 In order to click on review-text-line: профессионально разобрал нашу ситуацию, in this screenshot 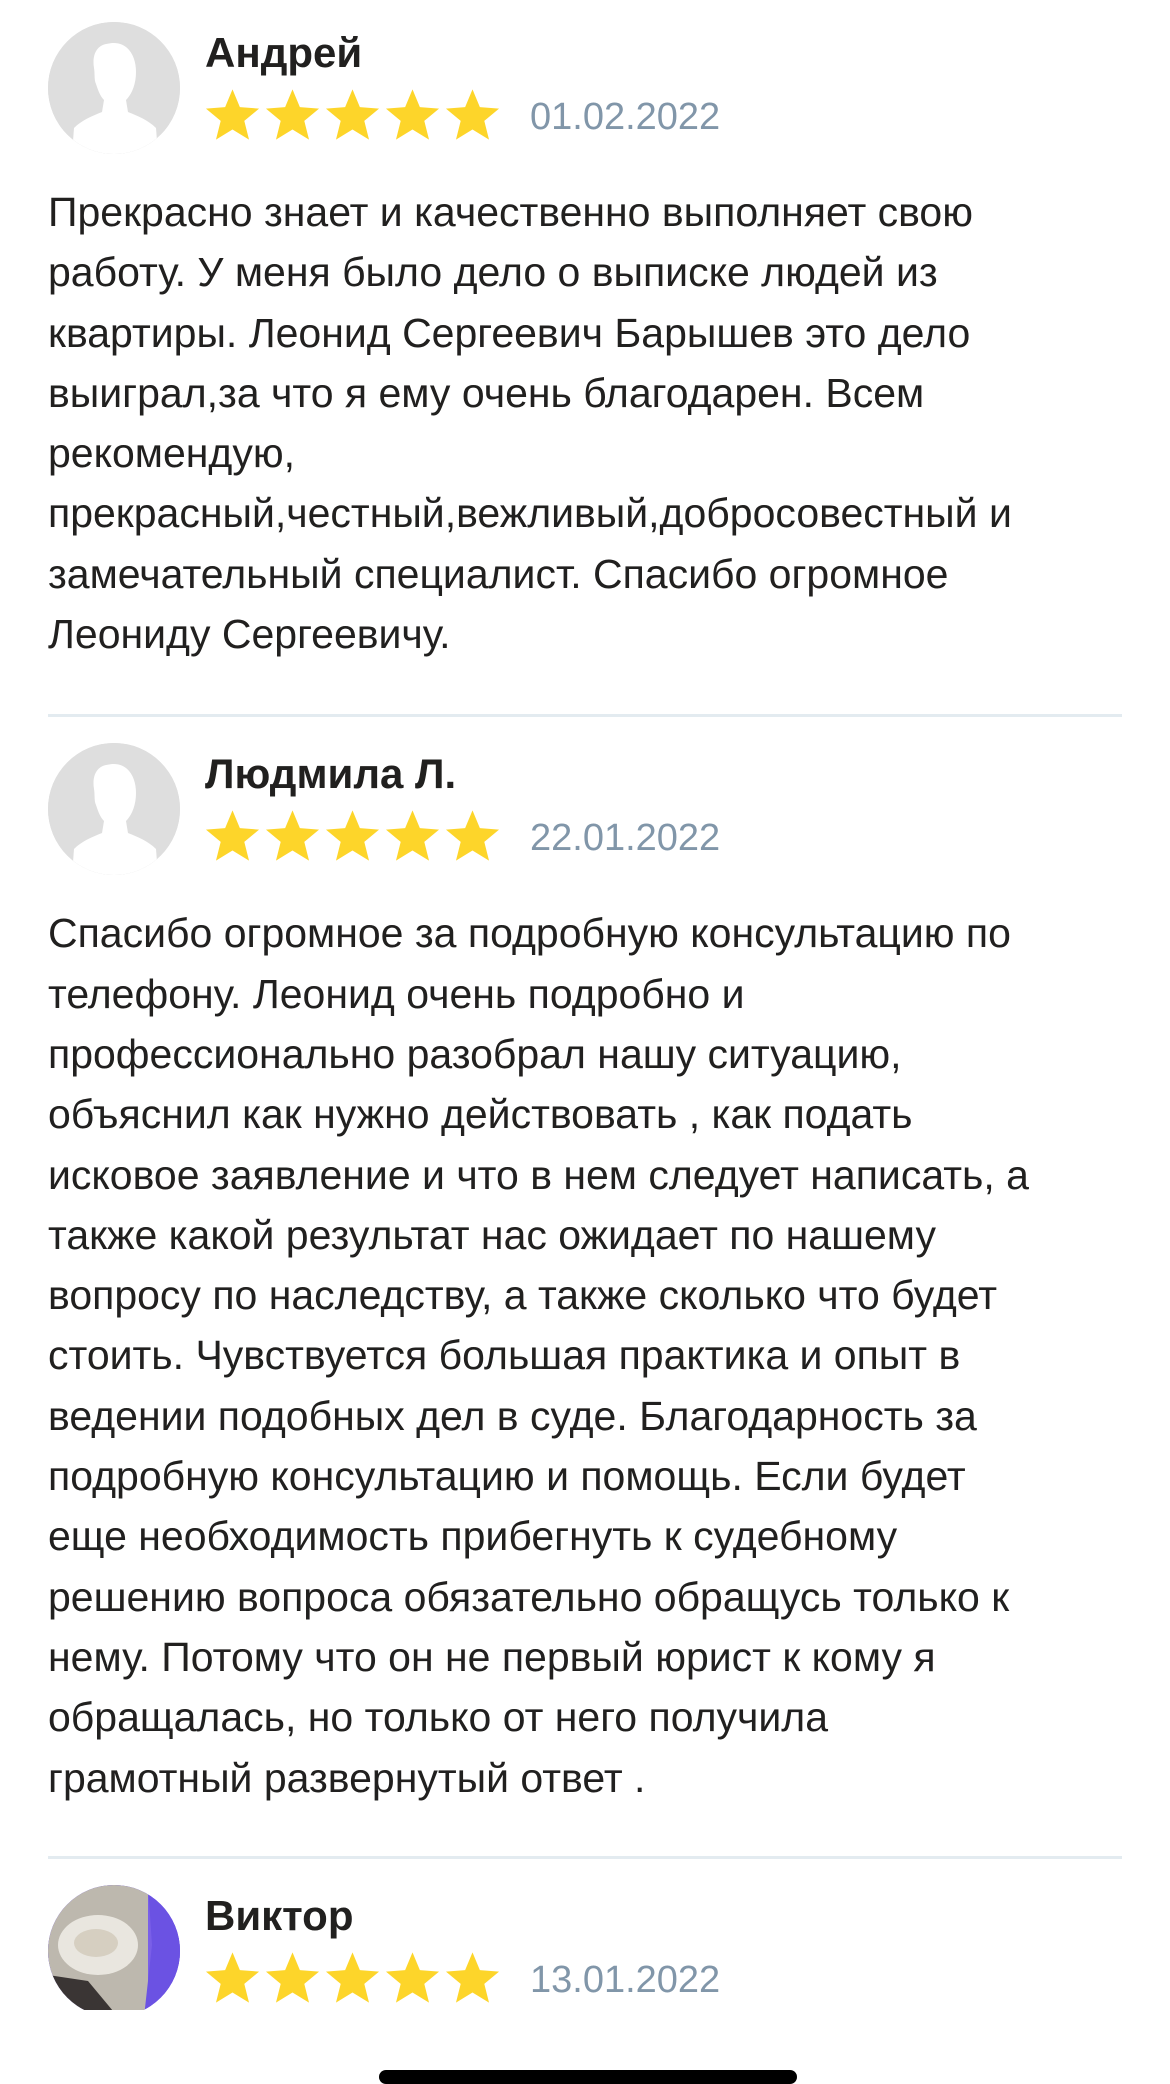, I will do `click(475, 1053)`.